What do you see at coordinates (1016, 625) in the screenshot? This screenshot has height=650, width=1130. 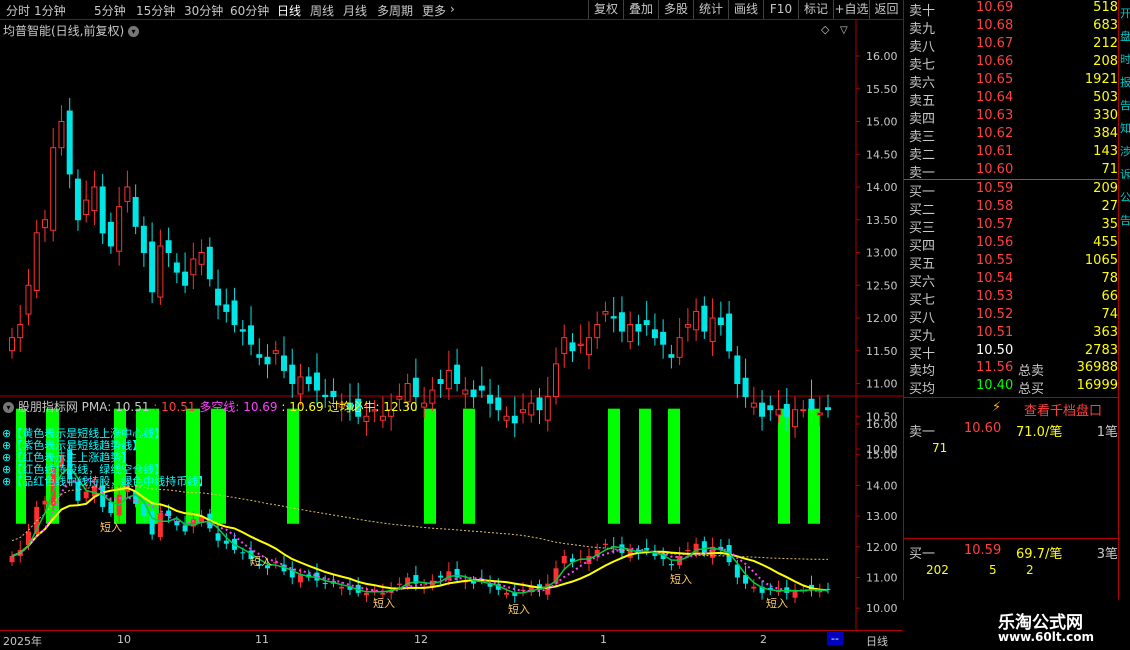 I see `watermark: 乐淘公式网 www.60lt.com` at bounding box center [1016, 625].